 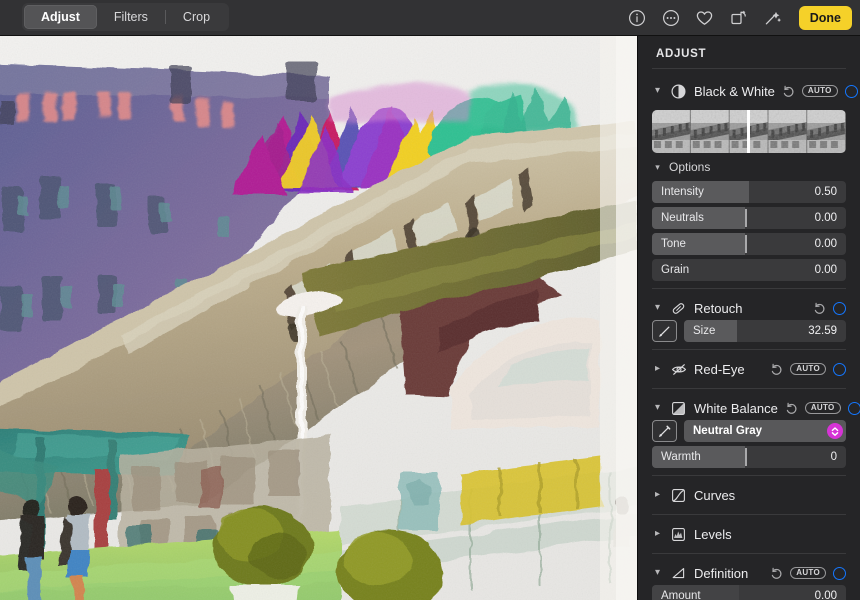 I want to click on section-header-red-eye: ▸ Red-Eye AUTO, so click(x=749, y=369).